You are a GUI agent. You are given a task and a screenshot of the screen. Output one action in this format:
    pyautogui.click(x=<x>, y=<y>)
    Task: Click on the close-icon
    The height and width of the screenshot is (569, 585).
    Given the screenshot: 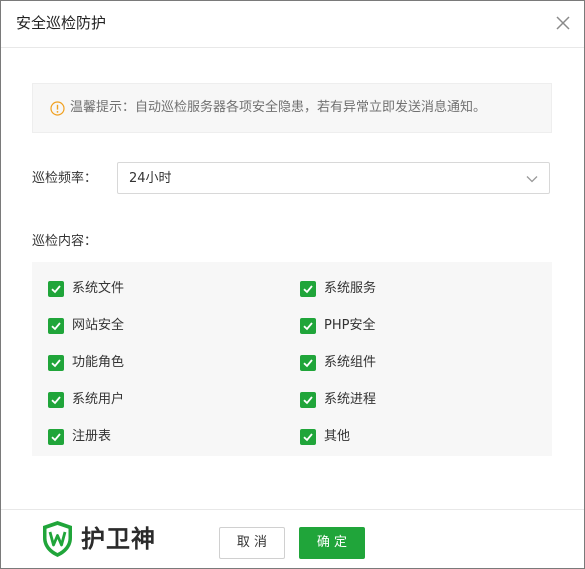 What is the action you would take?
    pyautogui.click(x=563, y=23)
    